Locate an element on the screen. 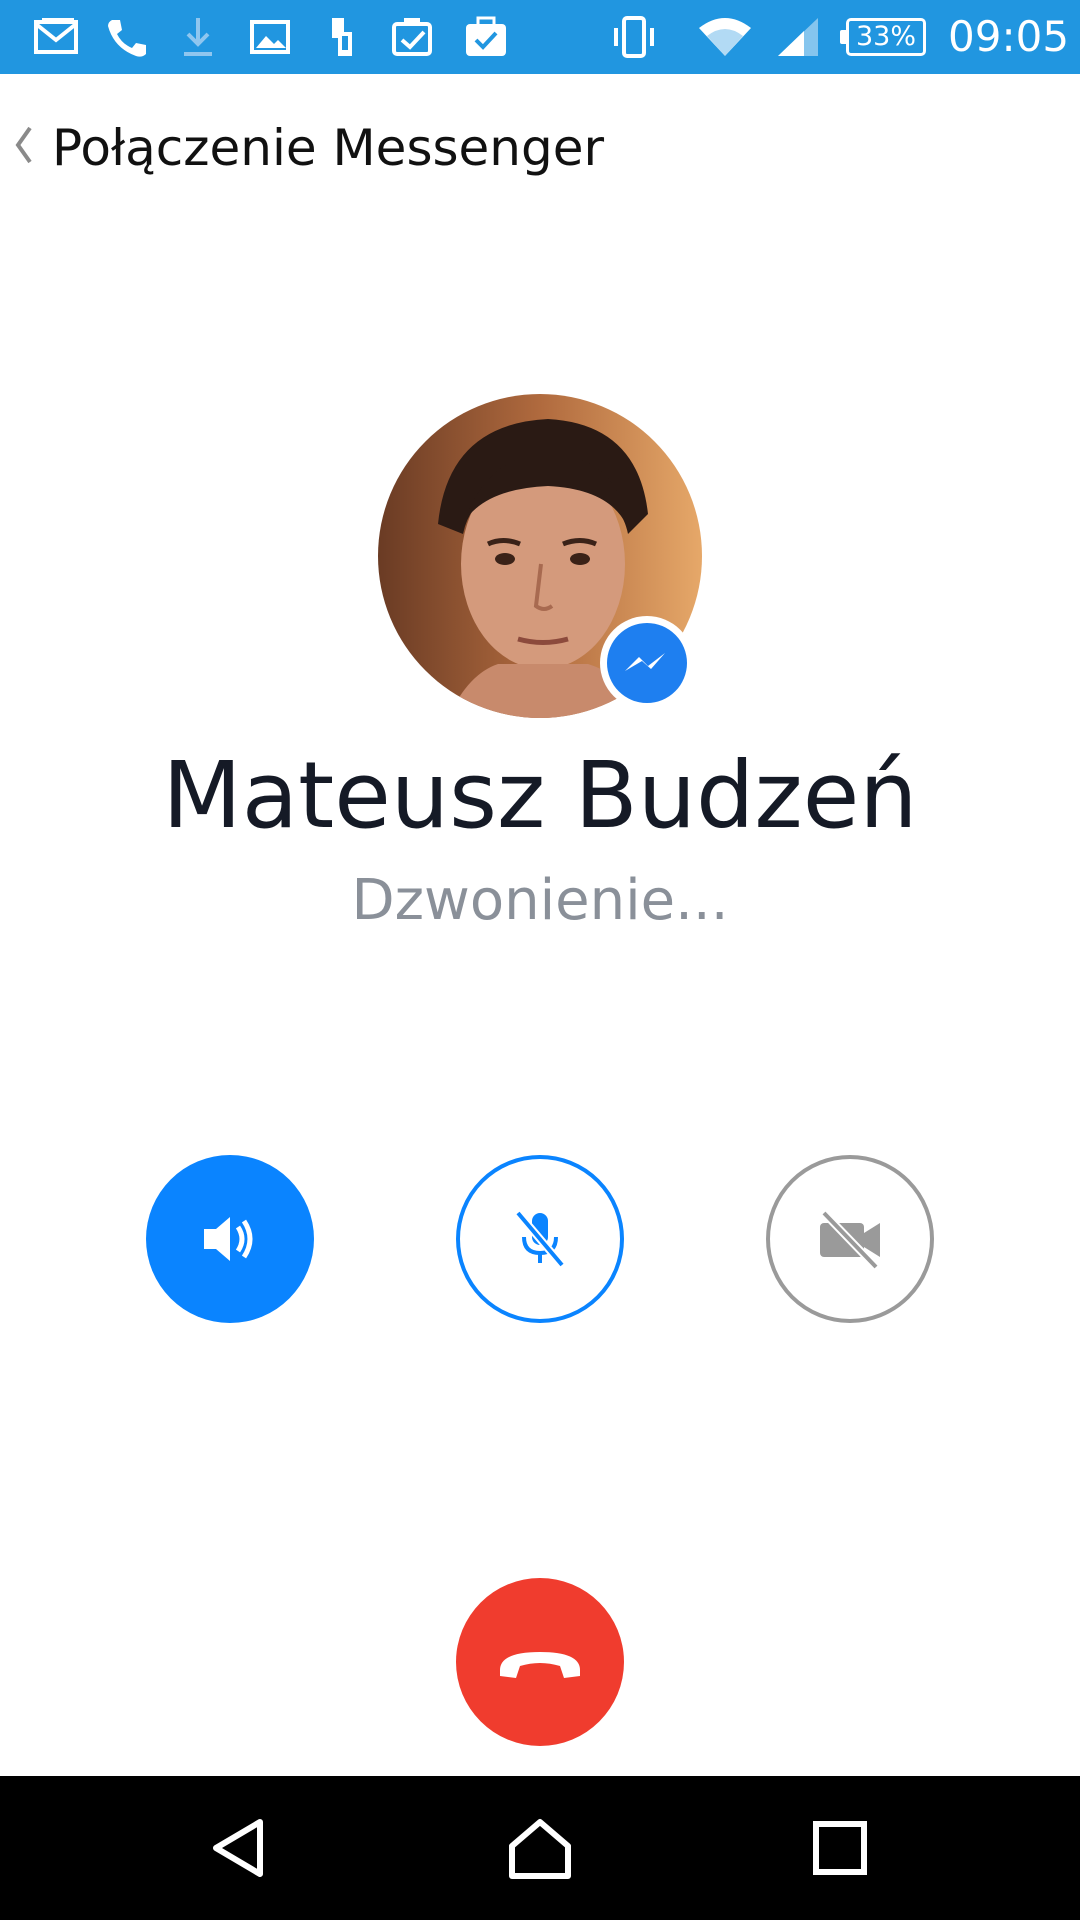 The height and width of the screenshot is (1920, 1080). download-icon is located at coordinates (198, 37).